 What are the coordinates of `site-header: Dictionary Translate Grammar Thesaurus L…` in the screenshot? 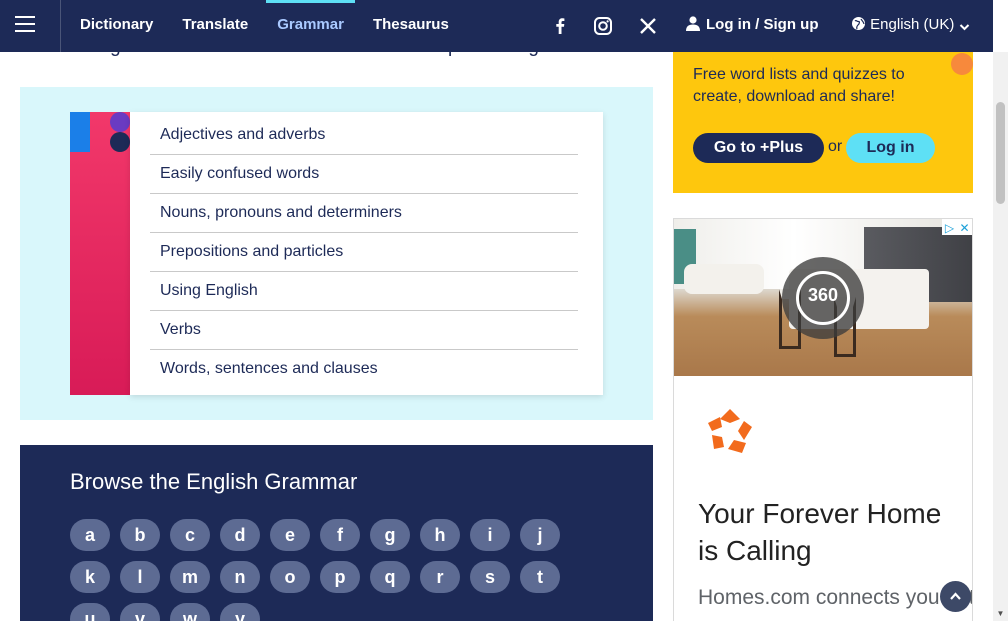 It's located at (496, 26).